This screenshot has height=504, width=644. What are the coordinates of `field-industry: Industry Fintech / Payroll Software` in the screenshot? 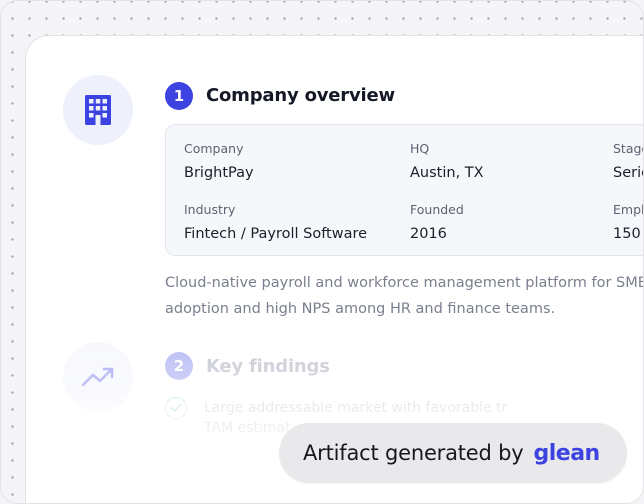 It's located at (275, 222).